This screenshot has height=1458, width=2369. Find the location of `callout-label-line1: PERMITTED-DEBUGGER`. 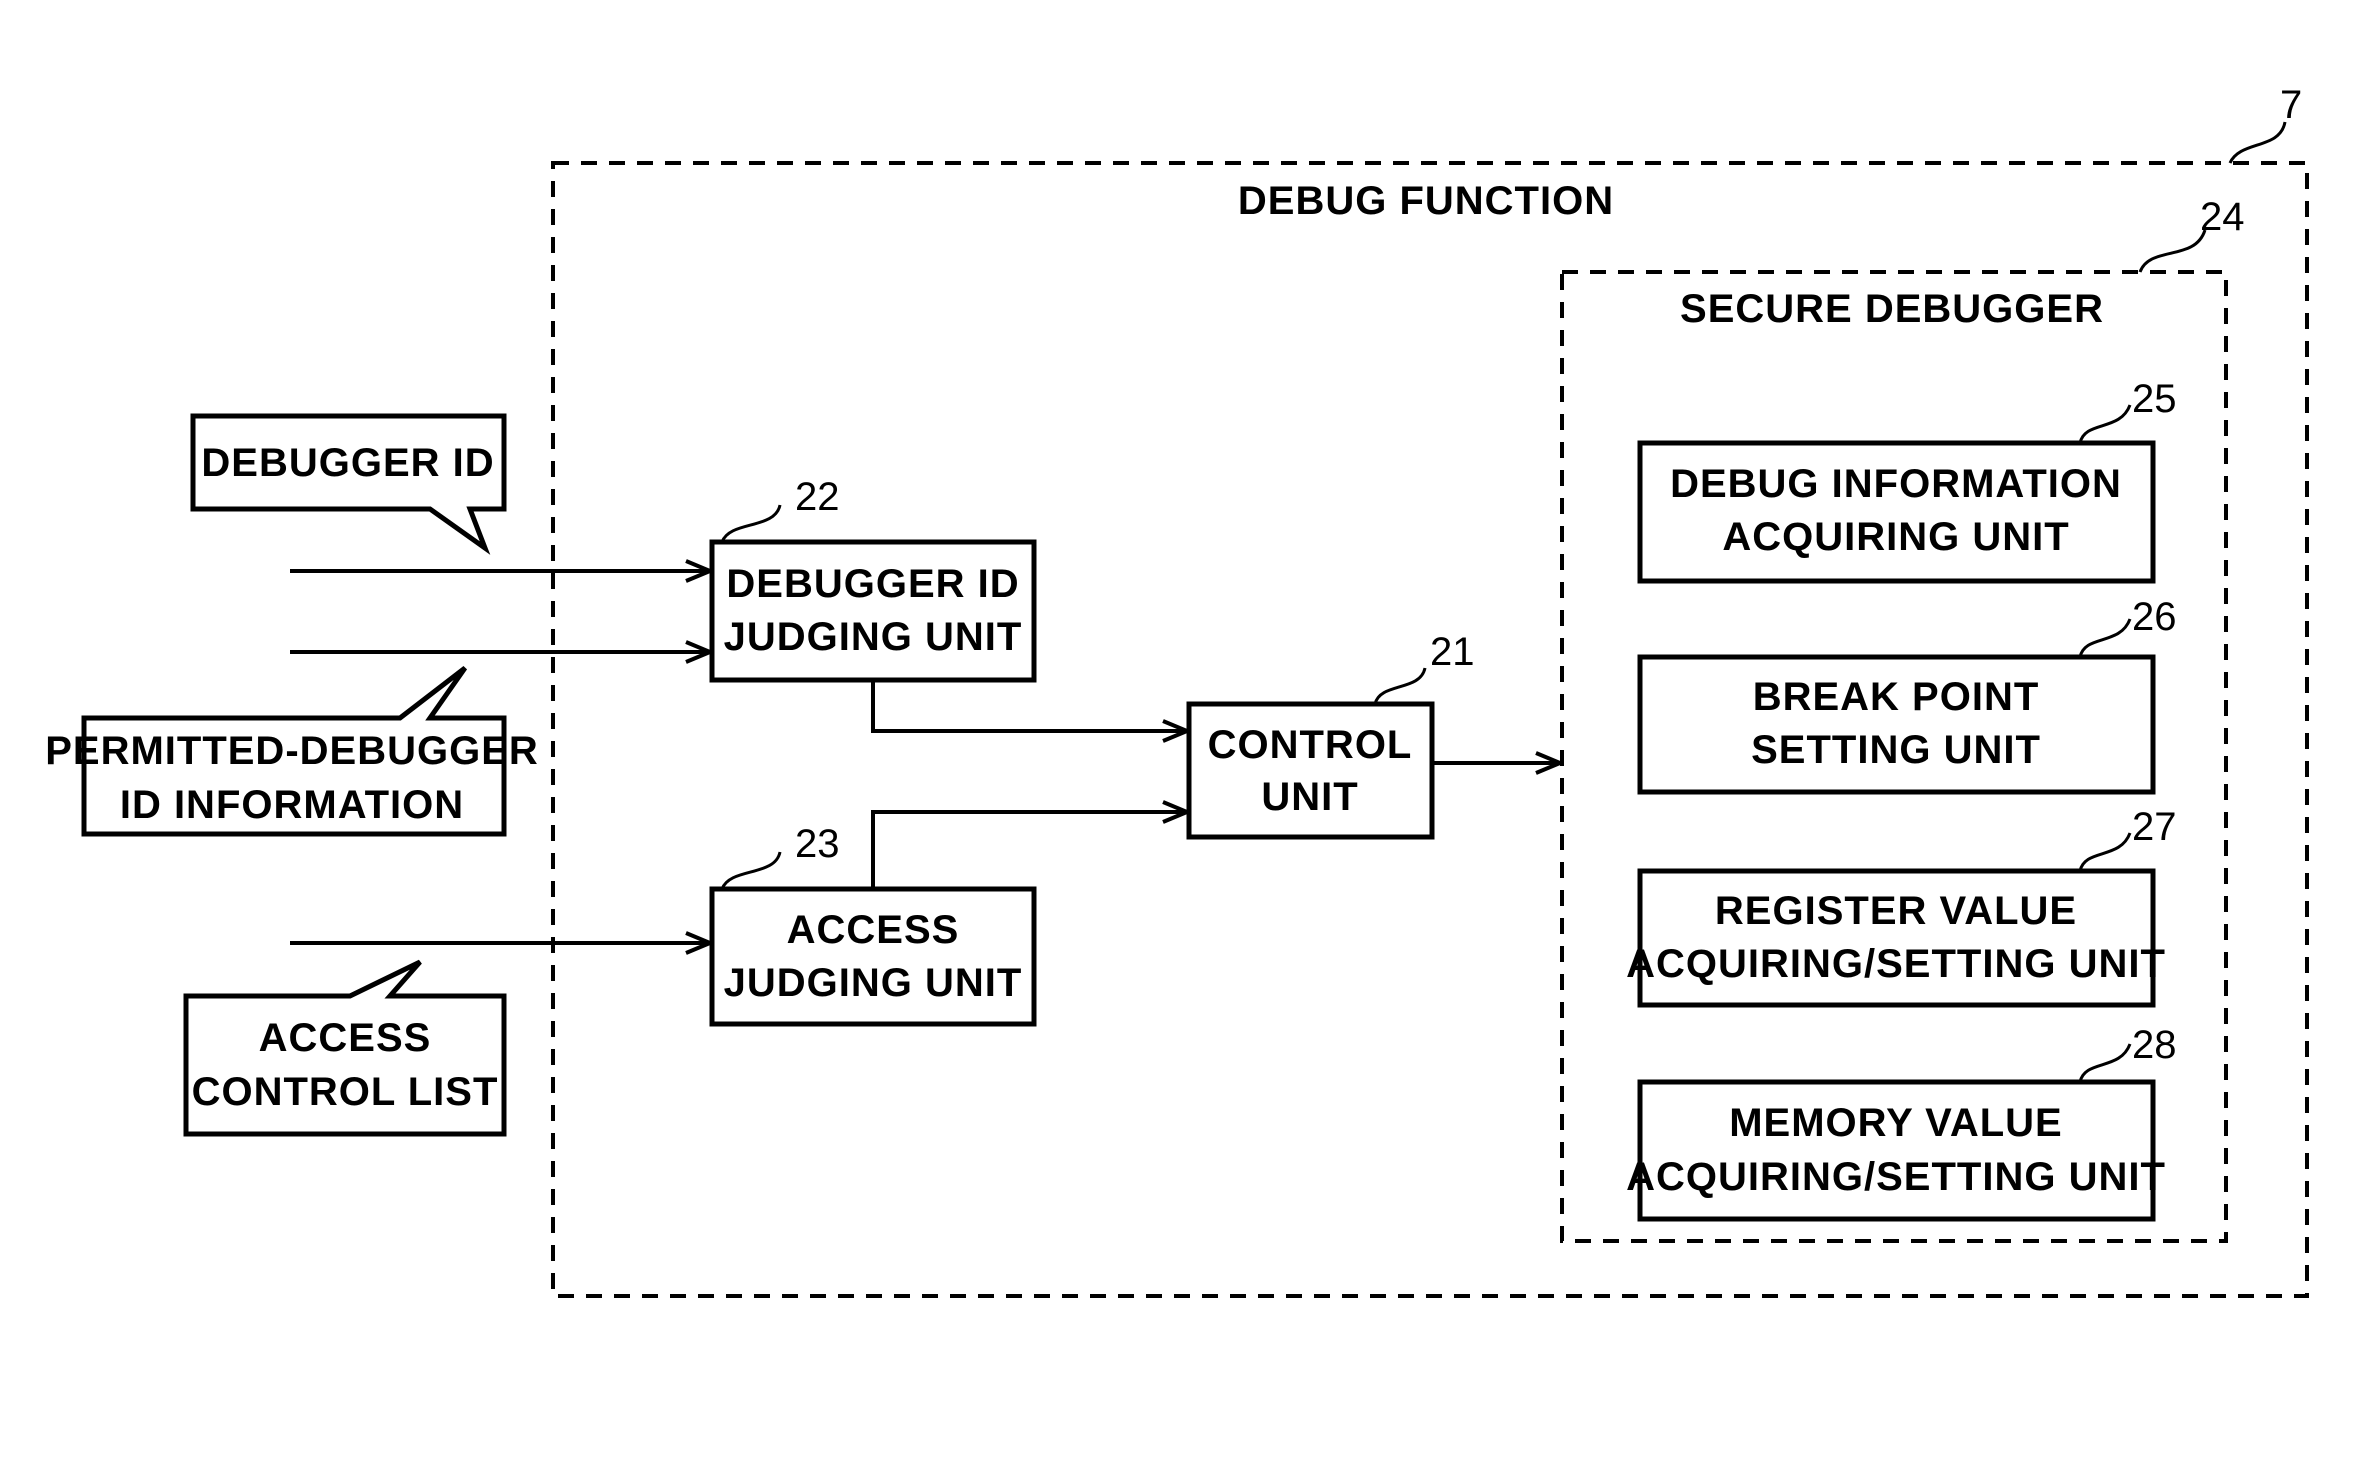

callout-label-line1: PERMITTED-DEBUGGER is located at coordinates (292, 751).